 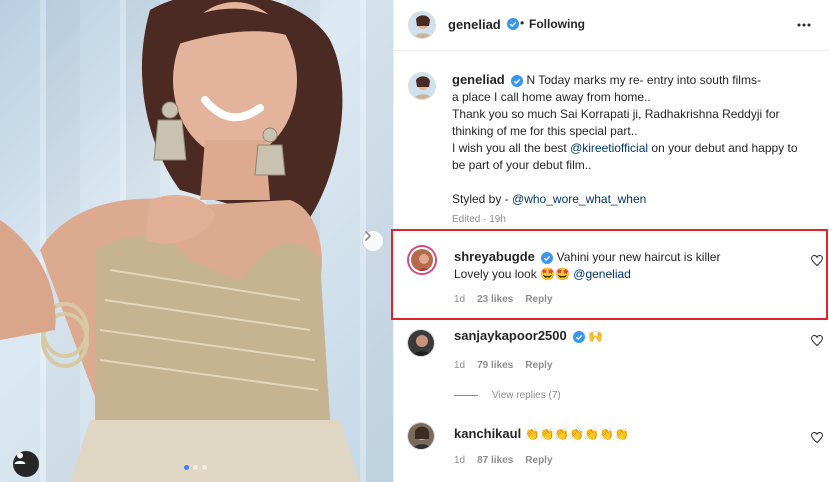 I want to click on chevron-right-icon, so click(x=368, y=236).